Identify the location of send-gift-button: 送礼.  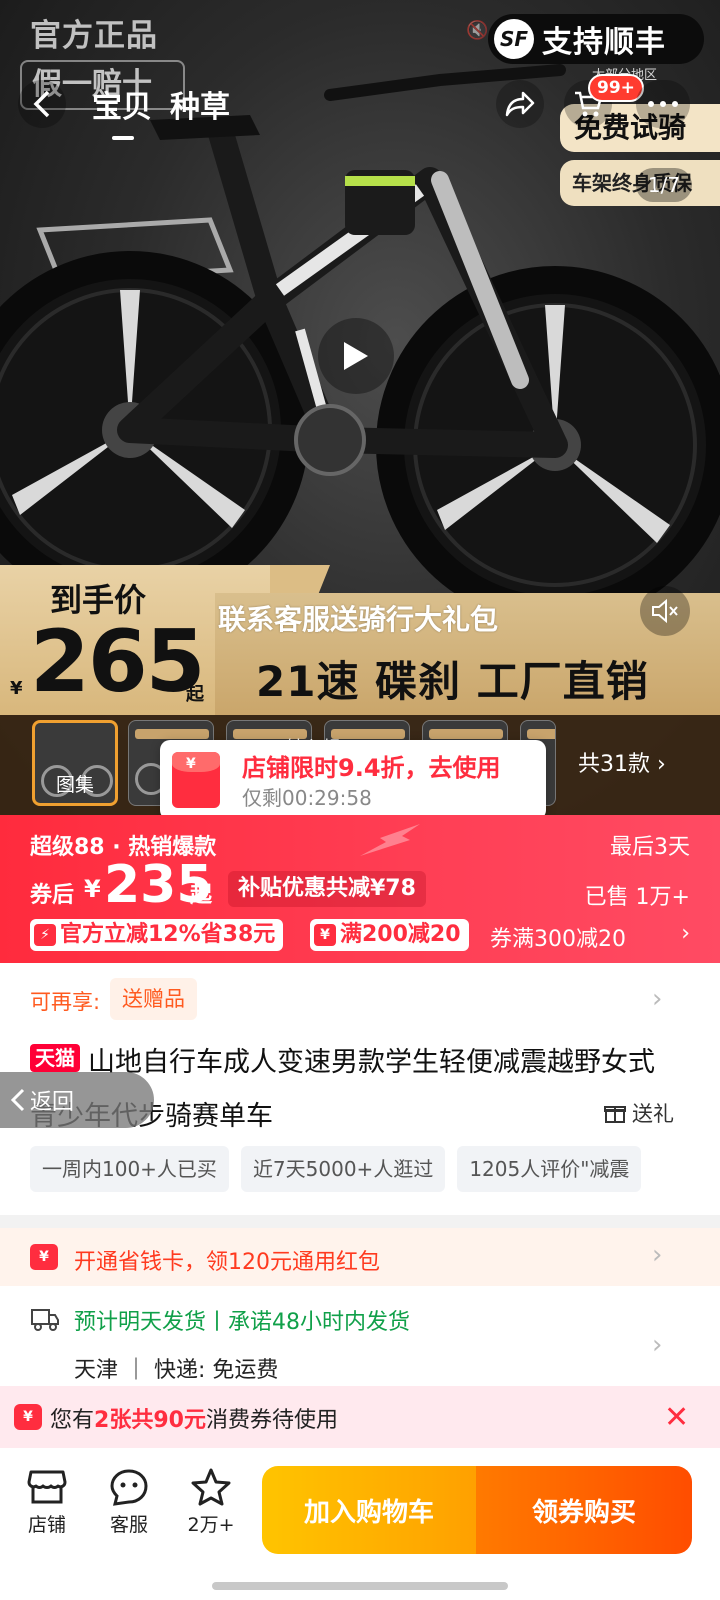
(639, 1113).